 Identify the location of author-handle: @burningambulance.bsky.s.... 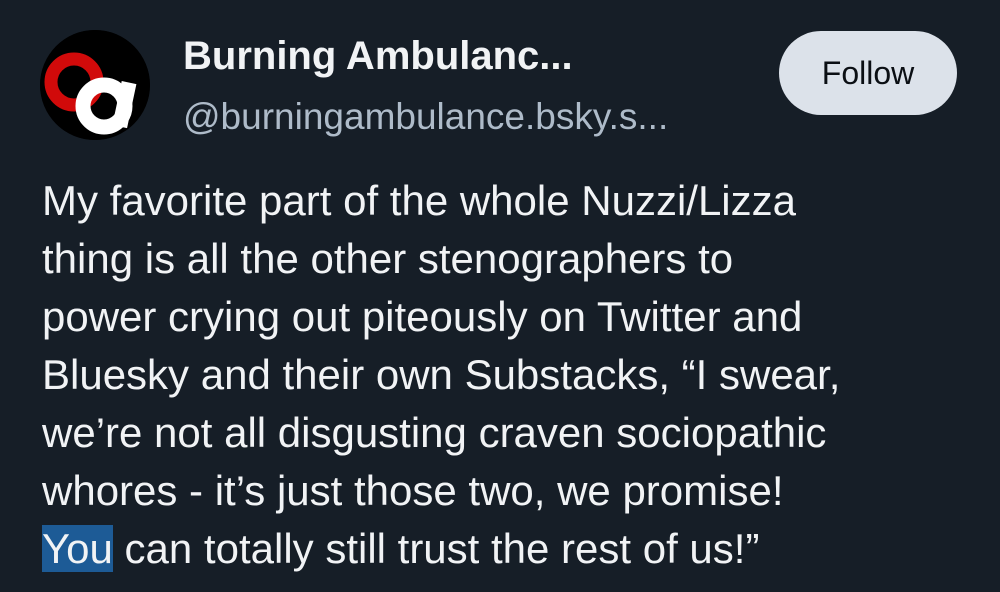
(425, 116).